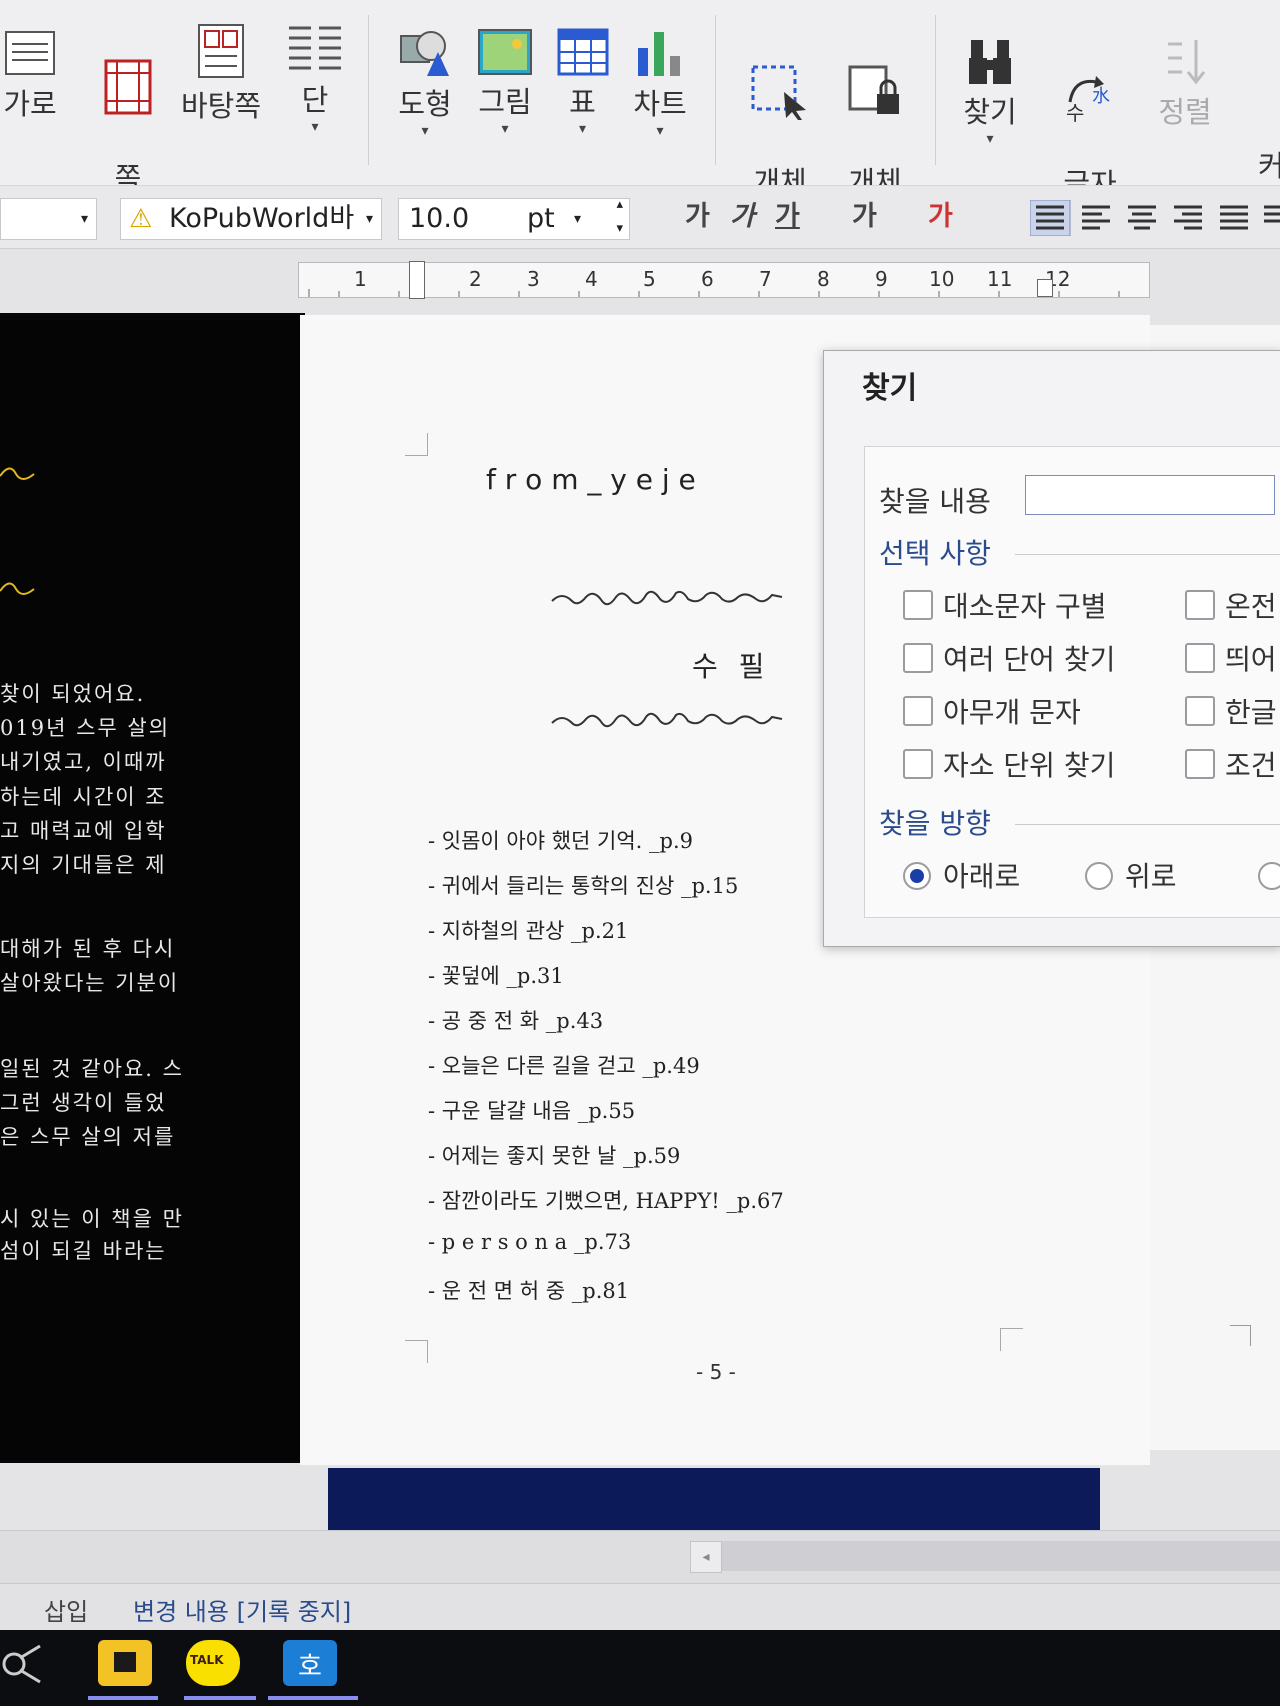  Describe the element at coordinates (315, 79) in the screenshot. I see `ribbon-columns-button: 단 ▾` at that location.